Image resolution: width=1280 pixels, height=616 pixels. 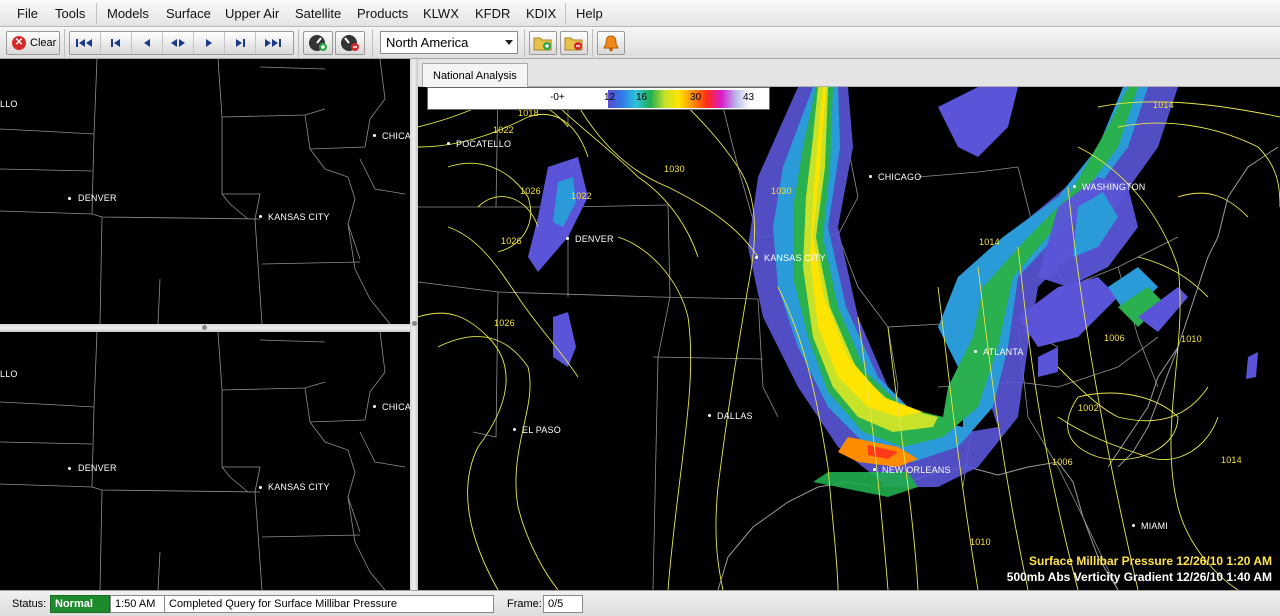 I want to click on step-forward-icon, so click(x=240, y=43).